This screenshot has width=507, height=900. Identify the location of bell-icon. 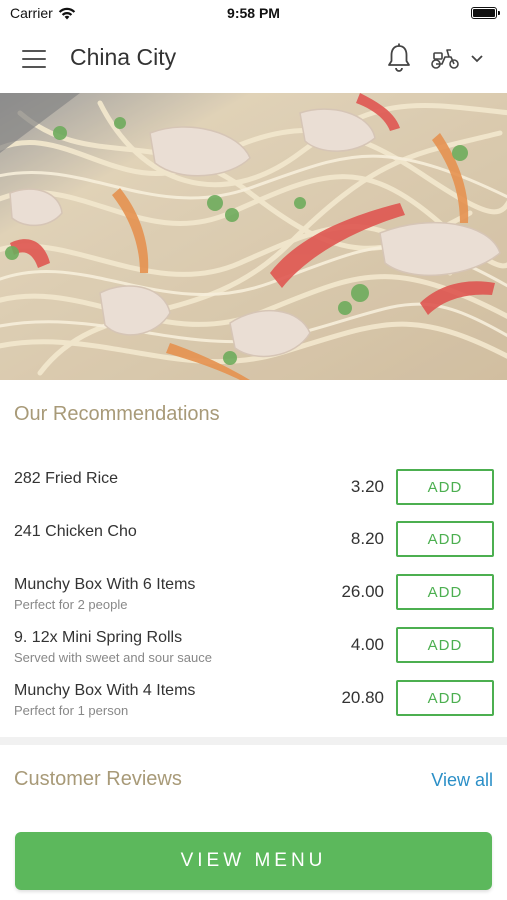
(399, 58).